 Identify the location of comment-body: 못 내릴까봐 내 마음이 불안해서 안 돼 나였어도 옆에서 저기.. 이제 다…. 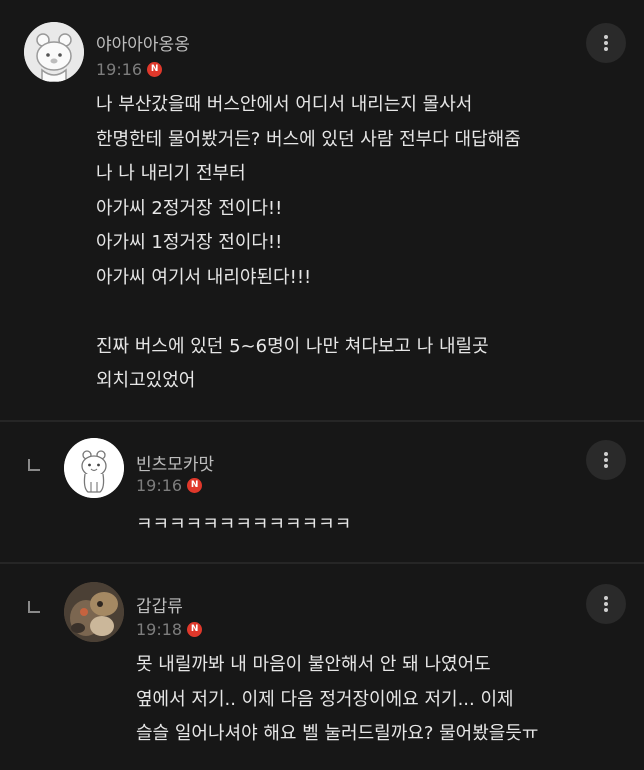
(337, 700).